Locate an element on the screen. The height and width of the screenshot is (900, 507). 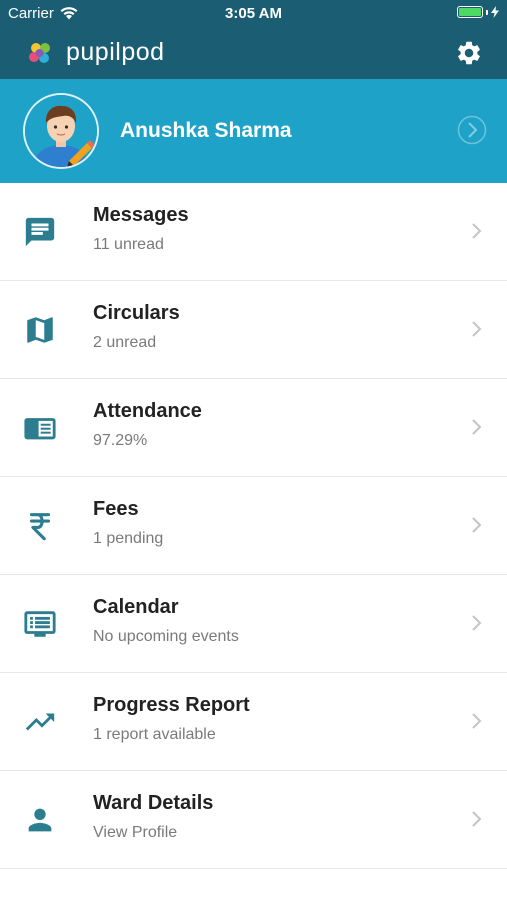
menu-item-attendance: Attendance 97.29% is located at coordinates (253, 428).